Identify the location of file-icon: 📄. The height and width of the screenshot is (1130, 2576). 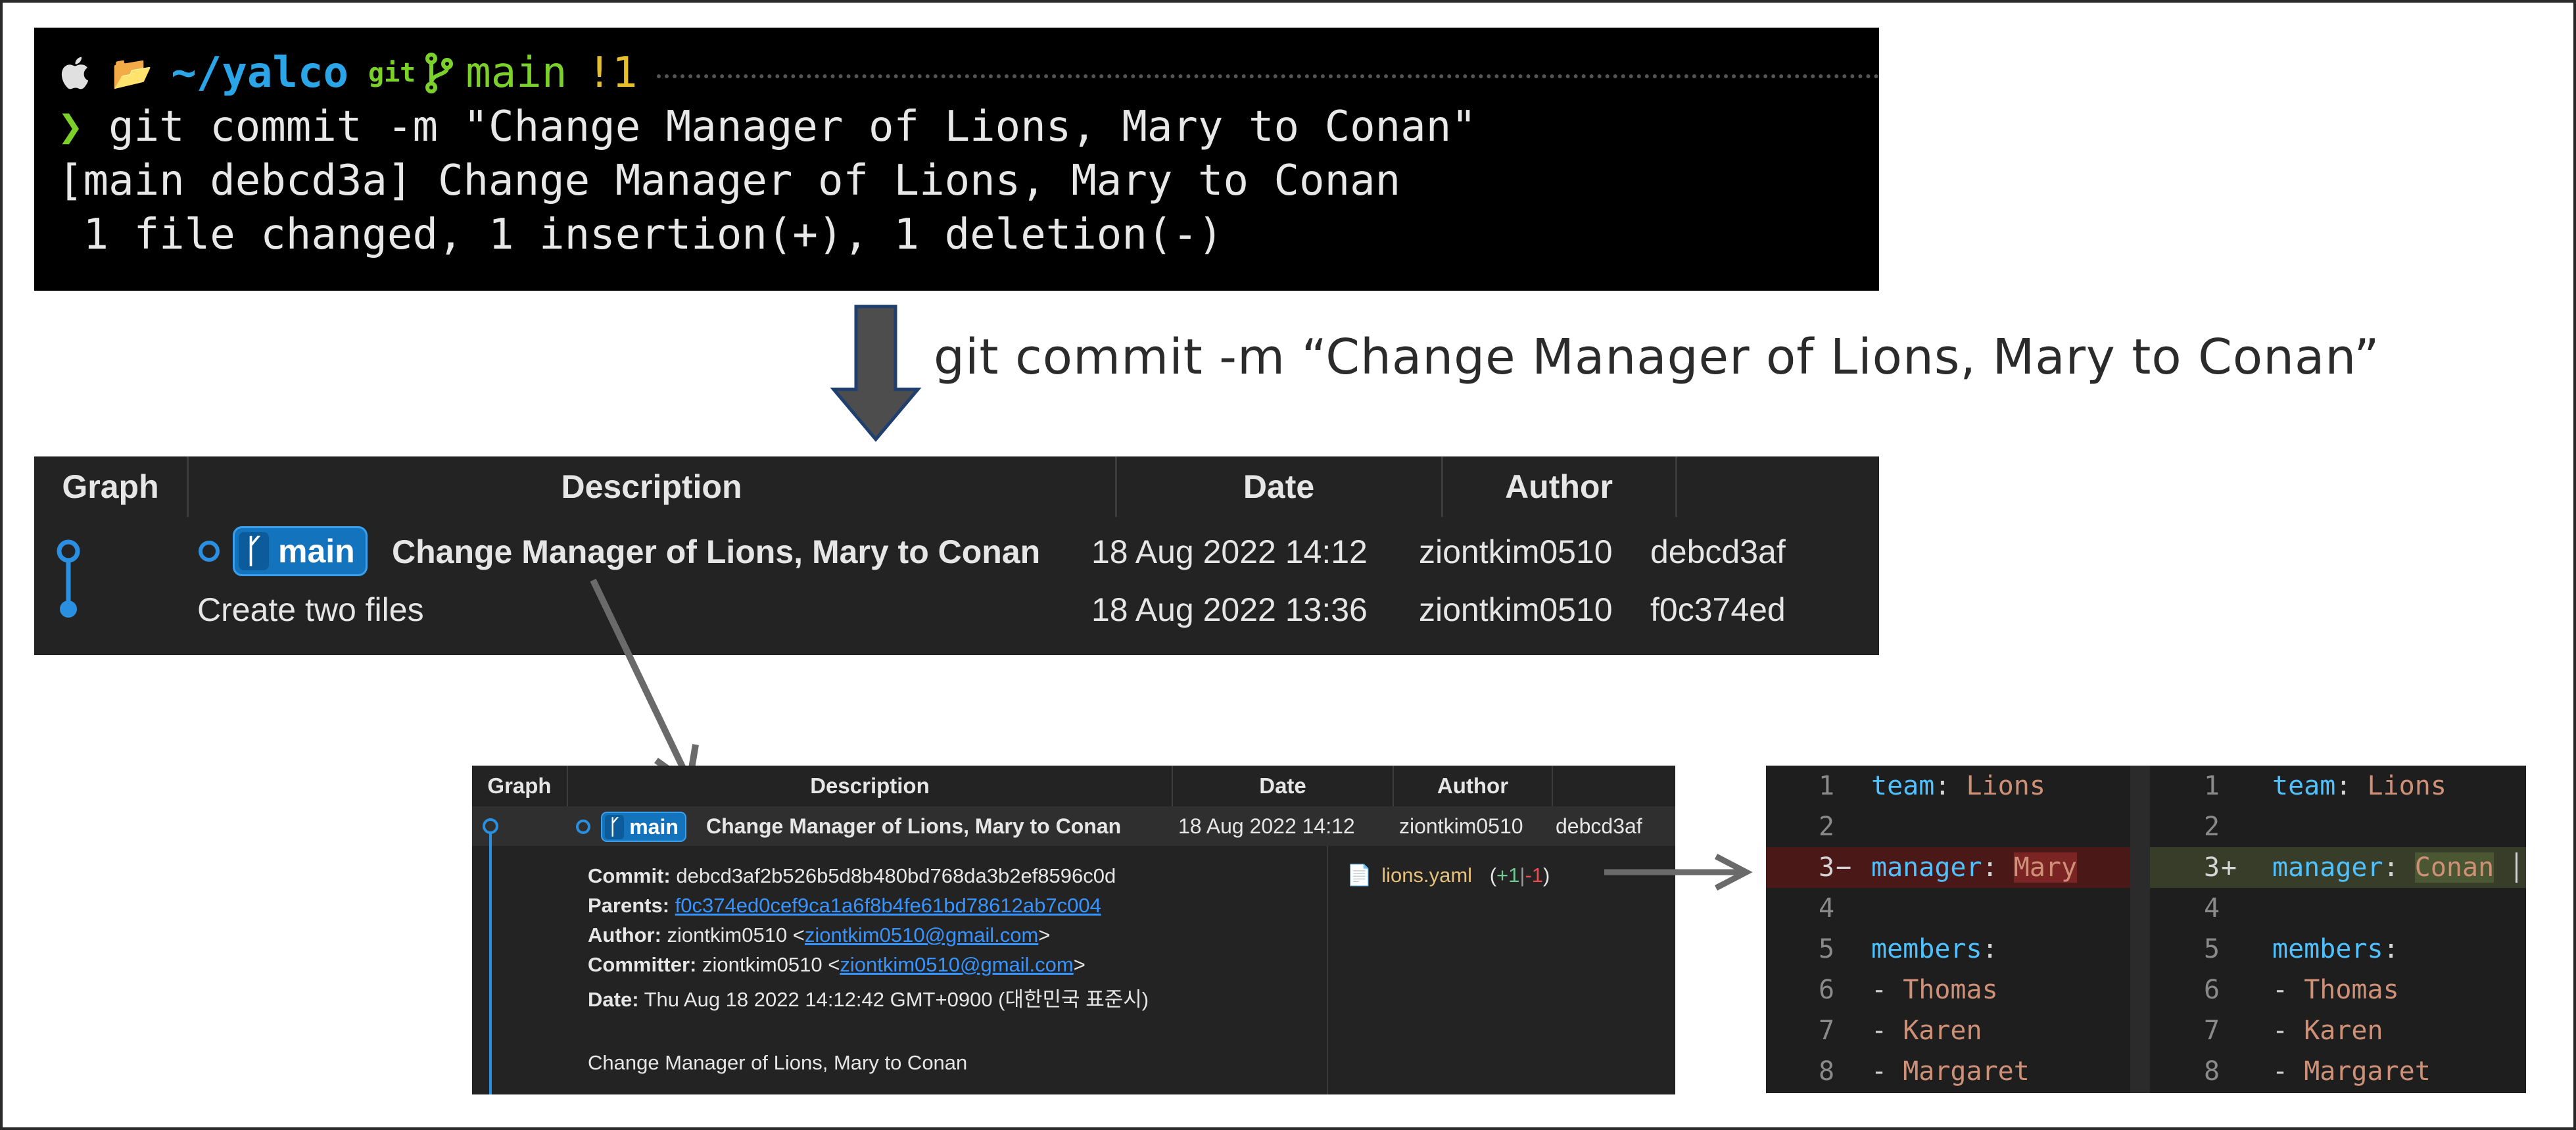
(1360, 875).